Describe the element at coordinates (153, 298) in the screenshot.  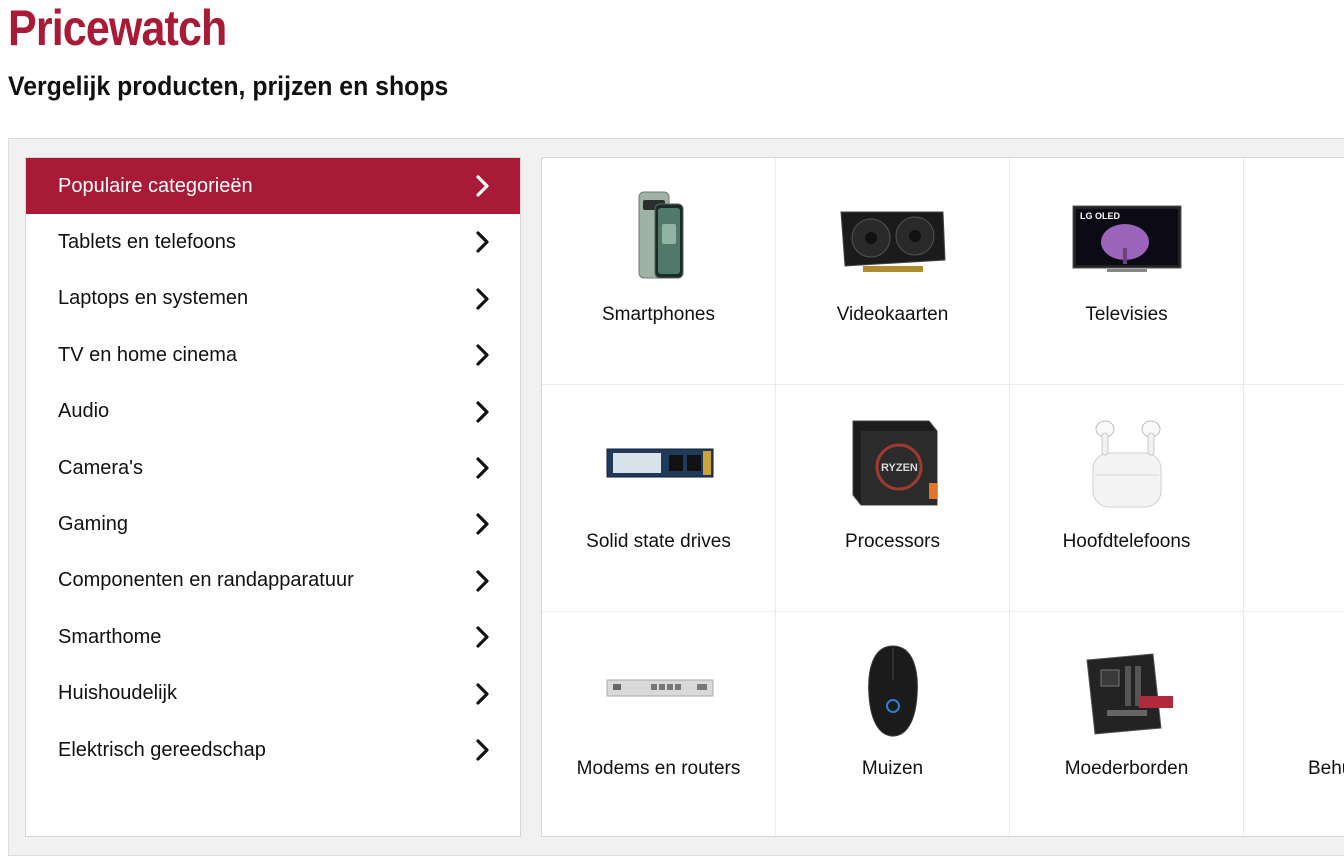
I see `sidebar-item-label: Laptops en systemen` at that location.